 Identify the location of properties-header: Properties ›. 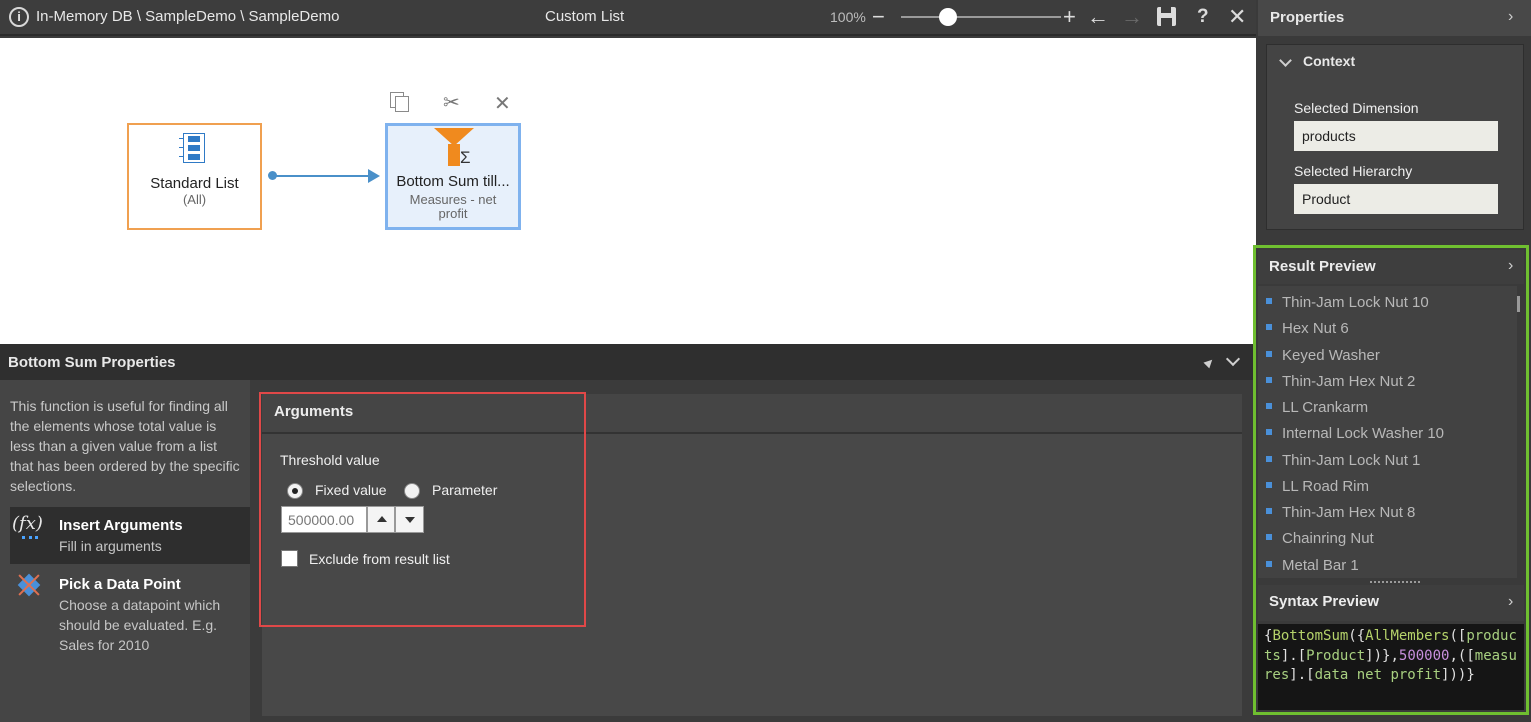
(1394, 18).